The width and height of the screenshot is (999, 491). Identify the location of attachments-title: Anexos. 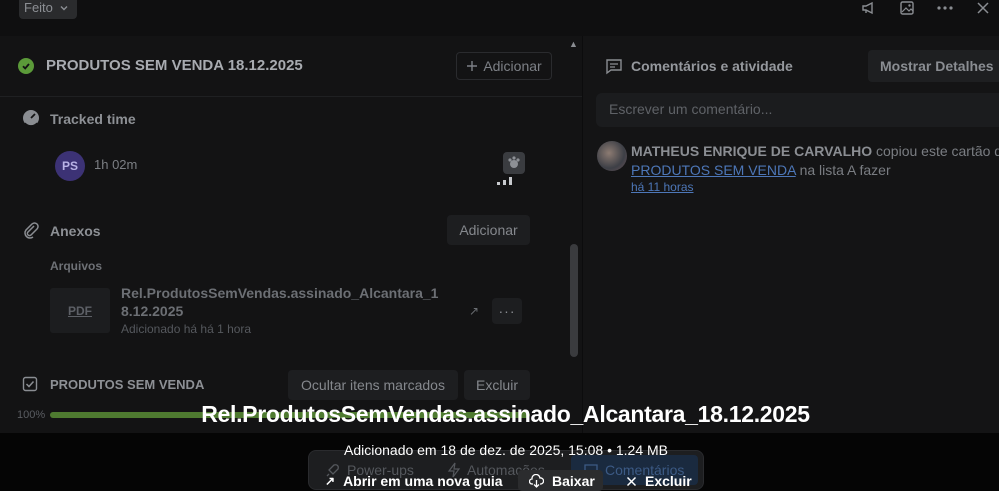
(75, 231).